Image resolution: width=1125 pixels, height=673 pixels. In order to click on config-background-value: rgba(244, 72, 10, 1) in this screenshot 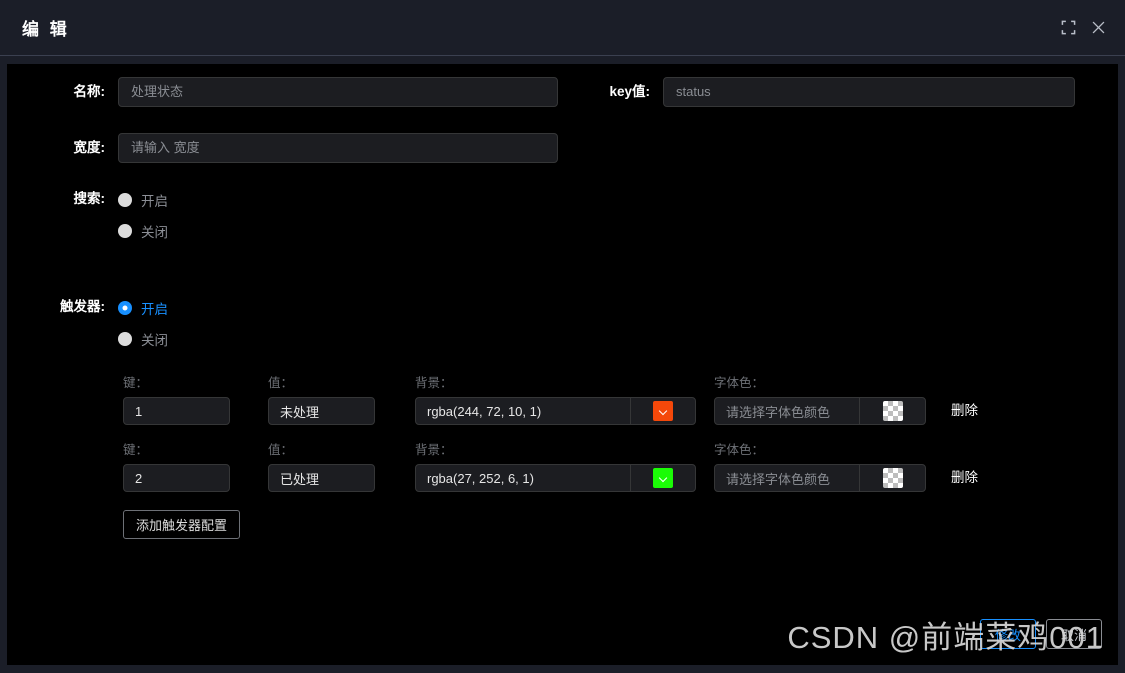, I will do `click(523, 411)`.